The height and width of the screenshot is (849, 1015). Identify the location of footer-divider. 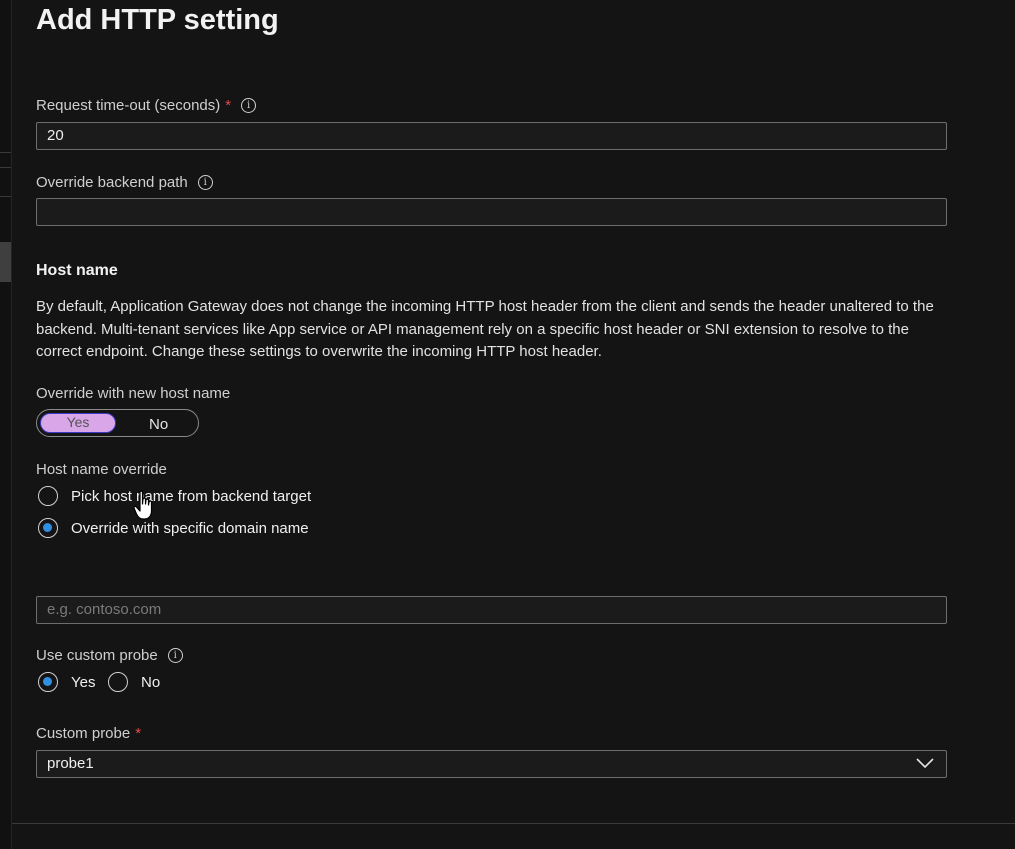
(513, 823).